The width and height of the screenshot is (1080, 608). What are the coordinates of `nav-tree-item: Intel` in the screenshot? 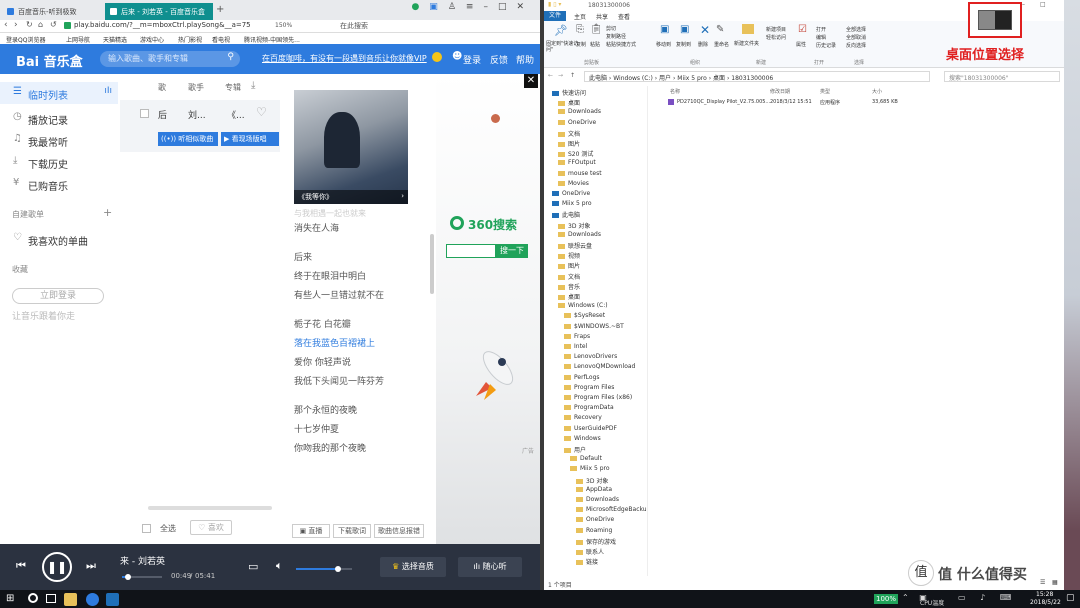 It's located at (565, 348).